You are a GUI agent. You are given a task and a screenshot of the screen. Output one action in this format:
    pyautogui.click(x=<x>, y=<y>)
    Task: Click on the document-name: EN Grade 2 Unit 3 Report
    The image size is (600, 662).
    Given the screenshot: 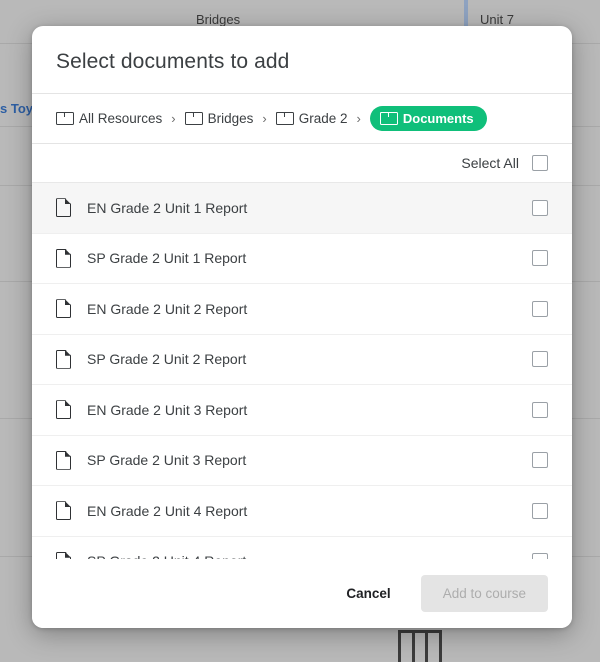 What is the action you would take?
    pyautogui.click(x=167, y=409)
    